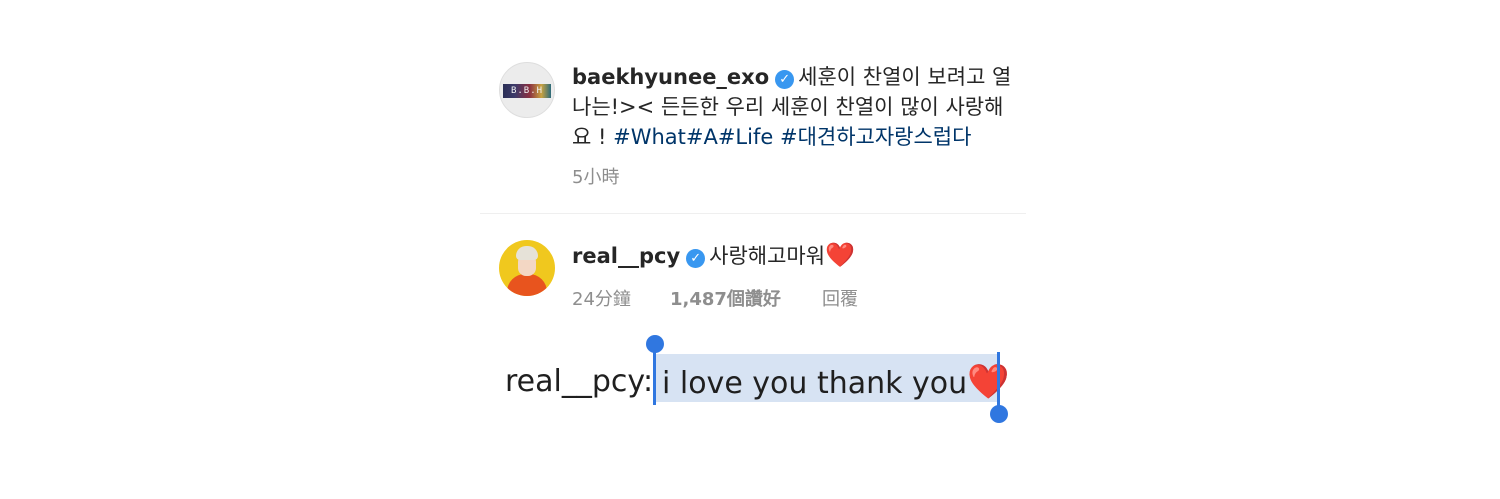 This screenshot has width=1500, height=499. Describe the element at coordinates (527, 268) in the screenshot. I see `comment-author-avatar` at that location.